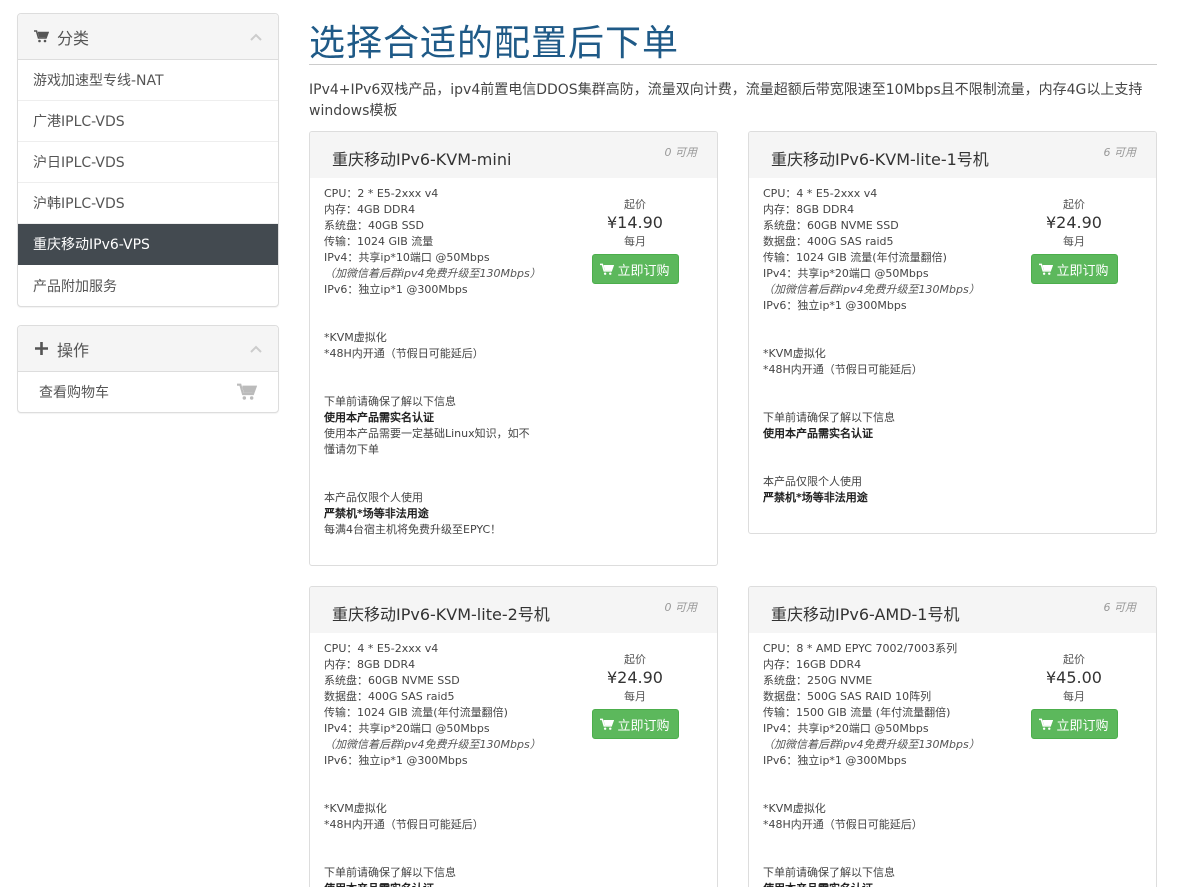  Describe the element at coordinates (376, 513) in the screenshot. I see `spec-line: 严禁机*场等非法用途` at that location.